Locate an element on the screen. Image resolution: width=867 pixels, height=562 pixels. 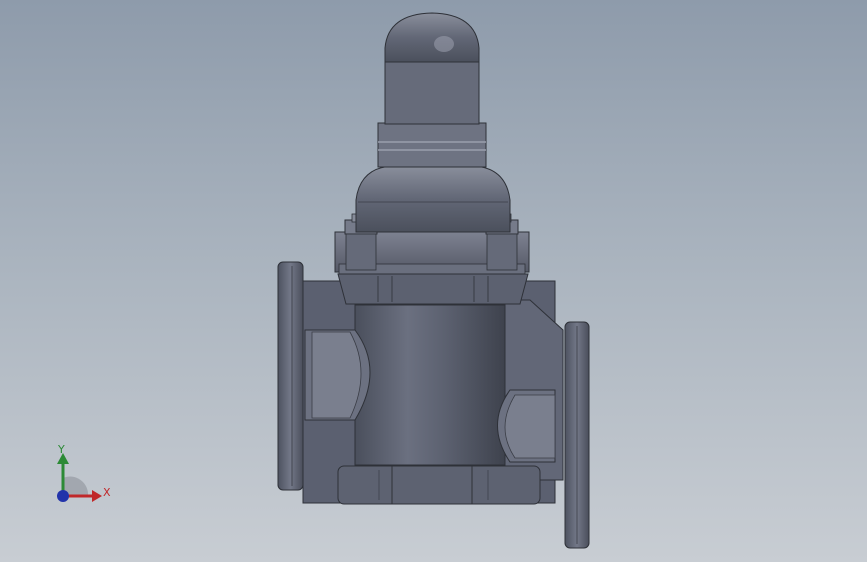
valve-body is located at coordinates (433, 392).